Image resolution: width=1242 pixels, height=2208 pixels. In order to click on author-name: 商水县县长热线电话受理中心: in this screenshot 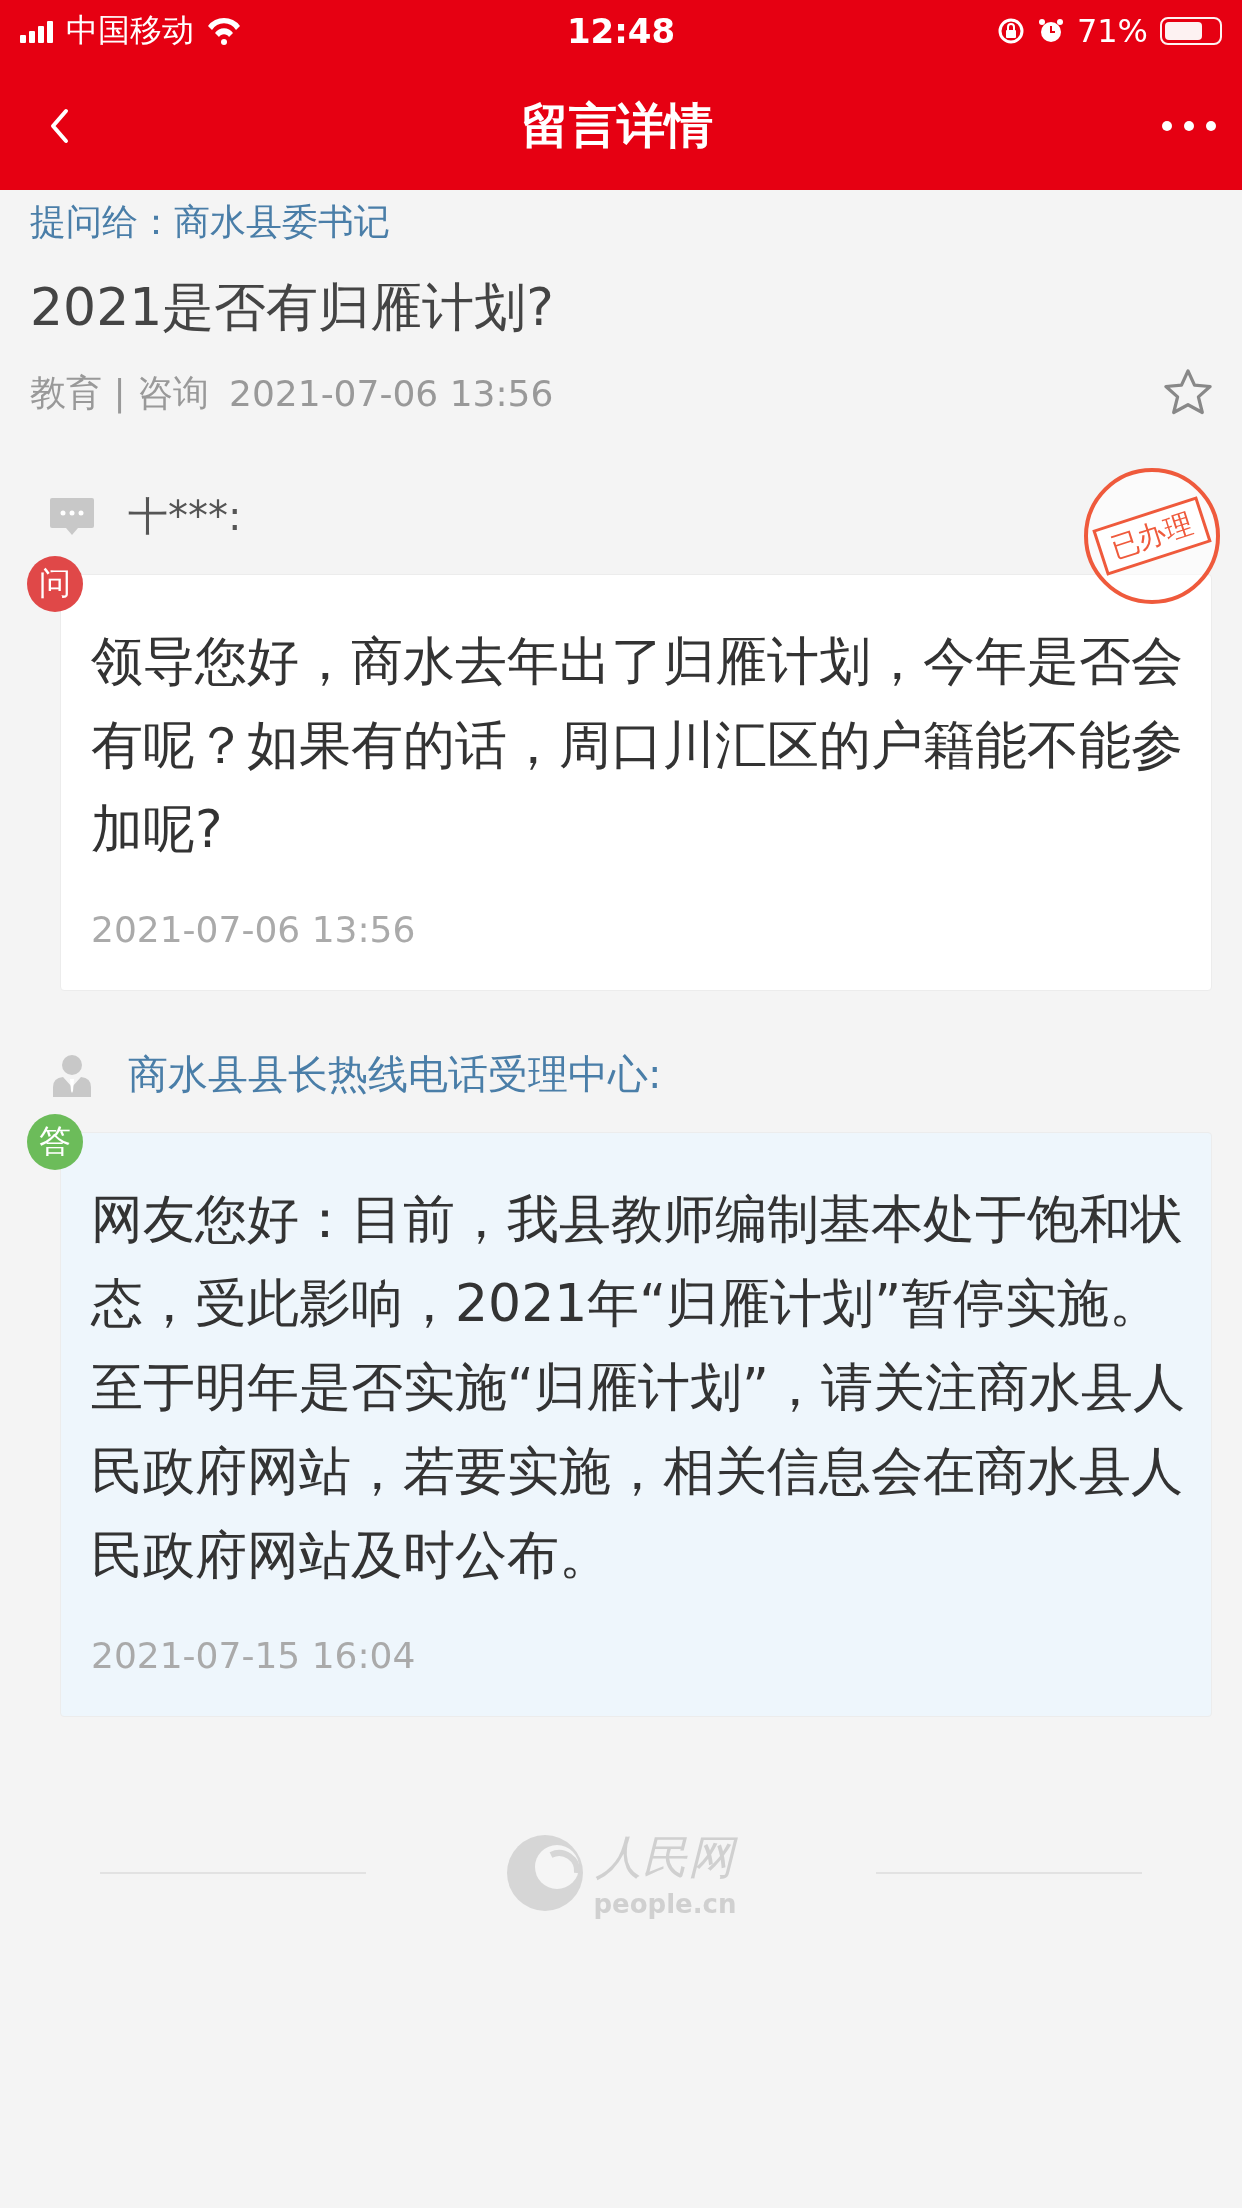, I will do `click(395, 1074)`.